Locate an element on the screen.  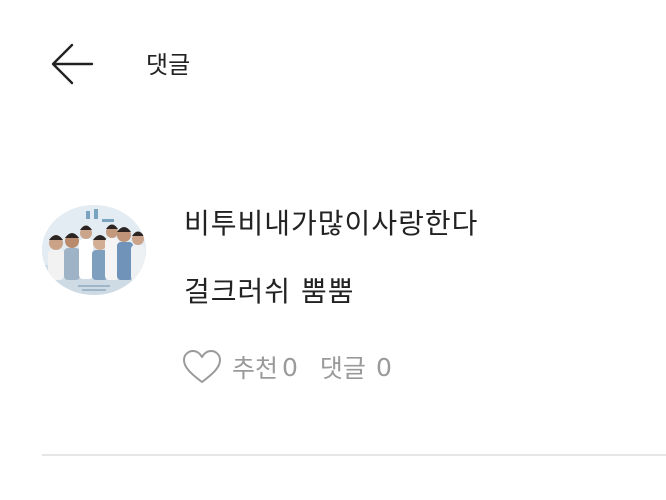
avatar is located at coordinates (94, 250).